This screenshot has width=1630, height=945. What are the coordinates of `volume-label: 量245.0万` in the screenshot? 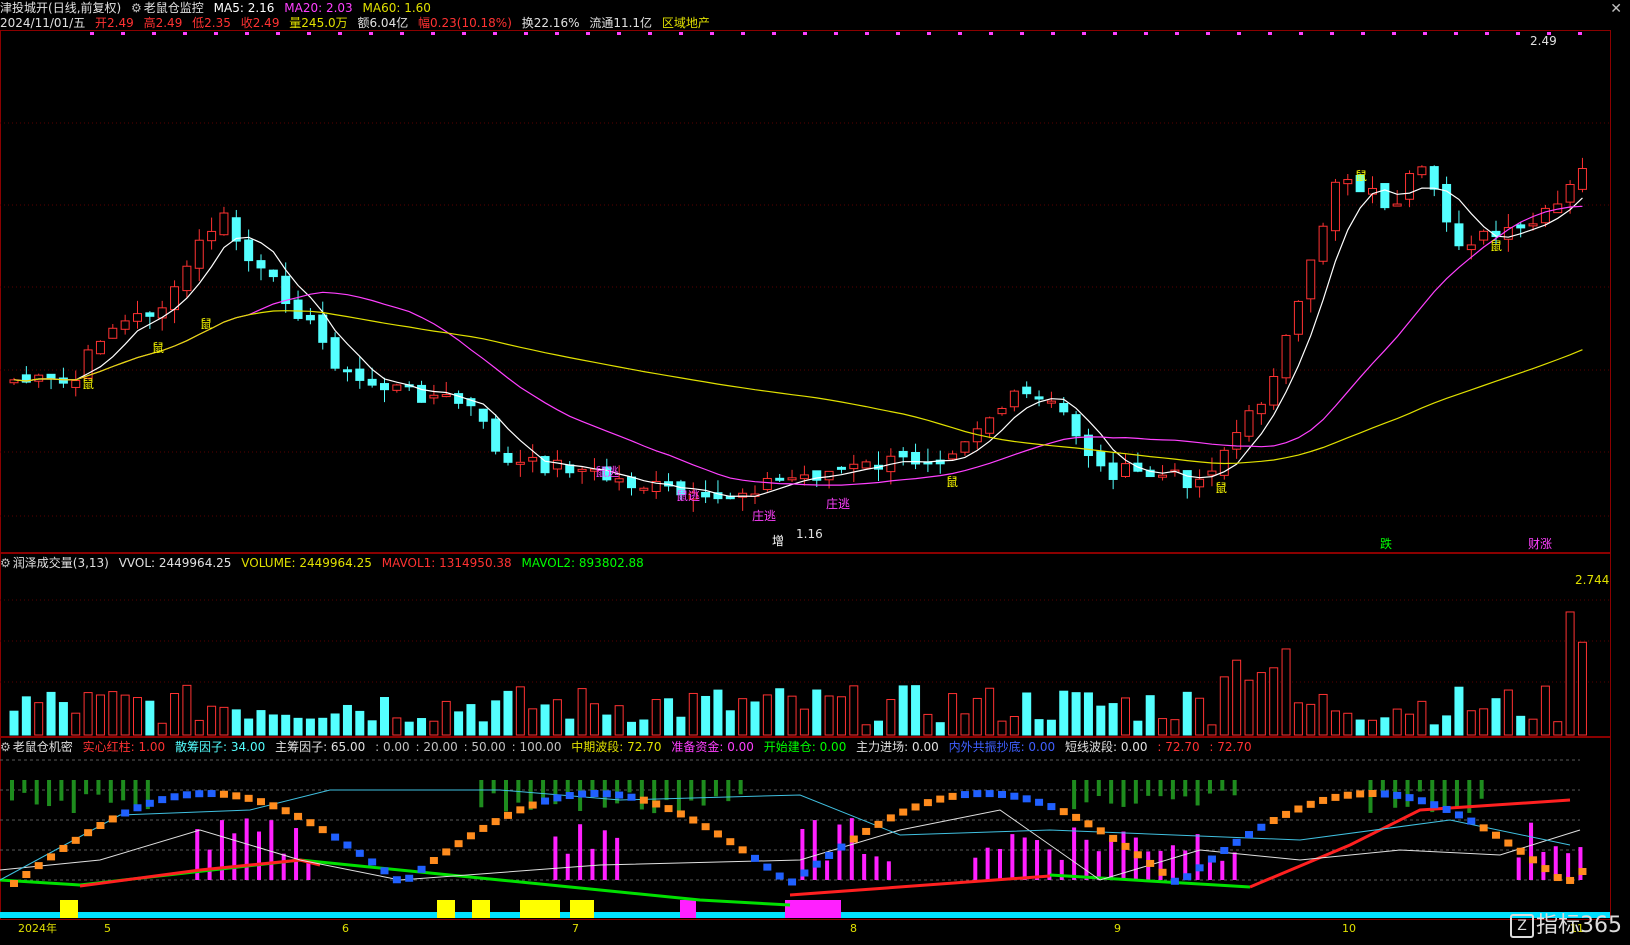 It's located at (318, 23).